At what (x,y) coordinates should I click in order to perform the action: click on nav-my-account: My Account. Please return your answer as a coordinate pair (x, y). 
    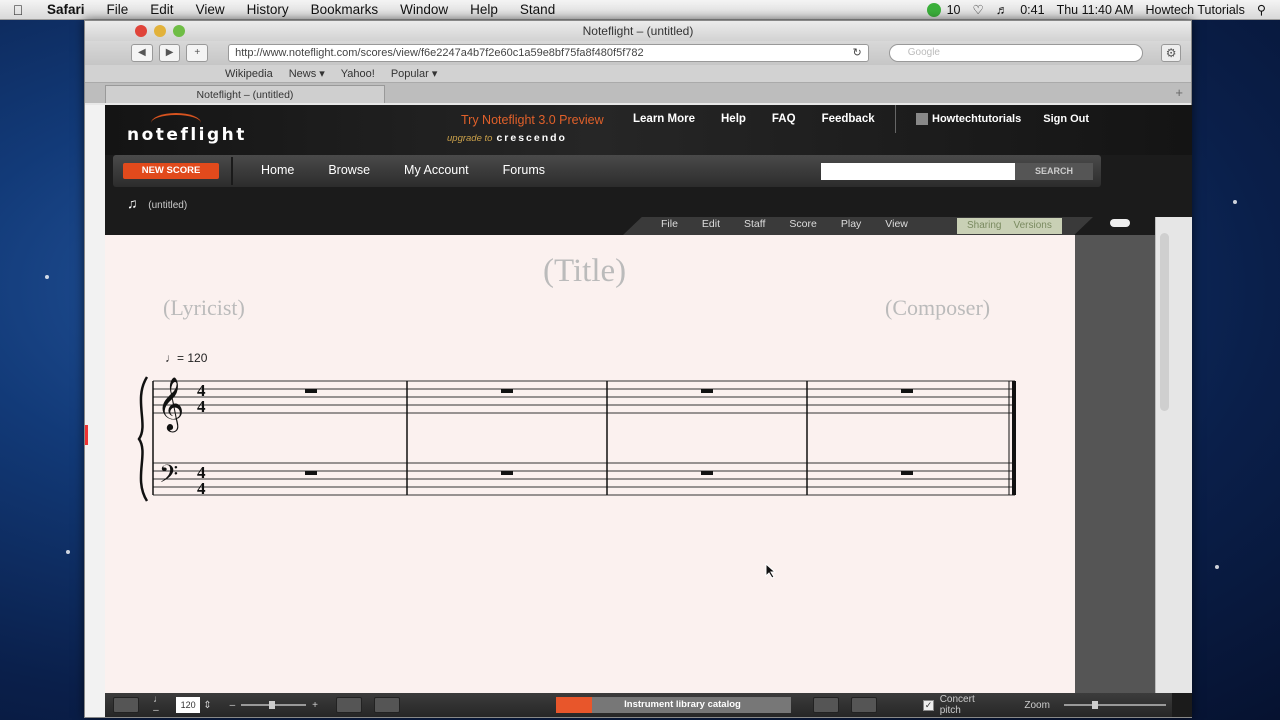
    Looking at the image, I should click on (436, 170).